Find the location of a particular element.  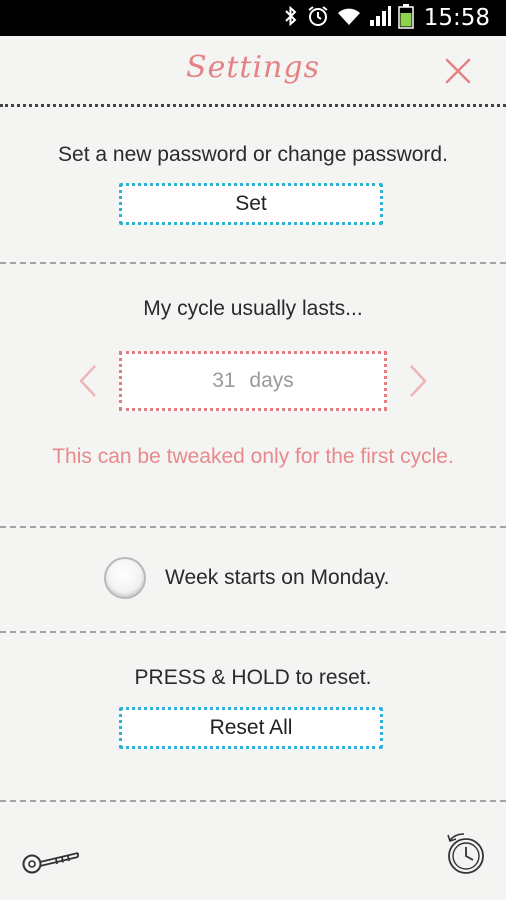

cycle-days-unit: days is located at coordinates (271, 380).